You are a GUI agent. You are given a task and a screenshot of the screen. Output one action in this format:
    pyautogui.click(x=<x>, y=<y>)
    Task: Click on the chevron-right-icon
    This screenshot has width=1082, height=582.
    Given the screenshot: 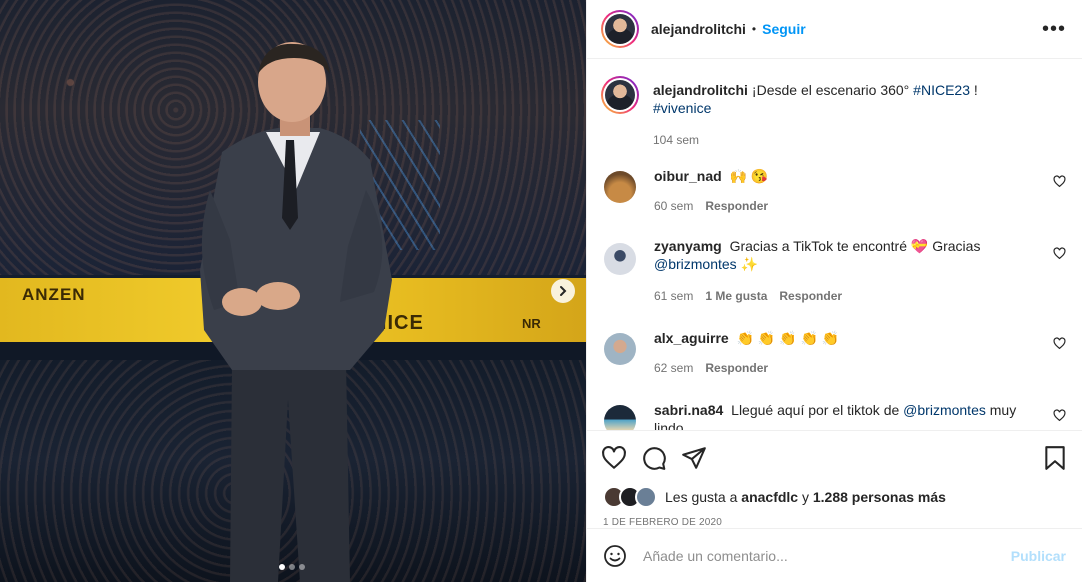 What is the action you would take?
    pyautogui.click(x=563, y=291)
    